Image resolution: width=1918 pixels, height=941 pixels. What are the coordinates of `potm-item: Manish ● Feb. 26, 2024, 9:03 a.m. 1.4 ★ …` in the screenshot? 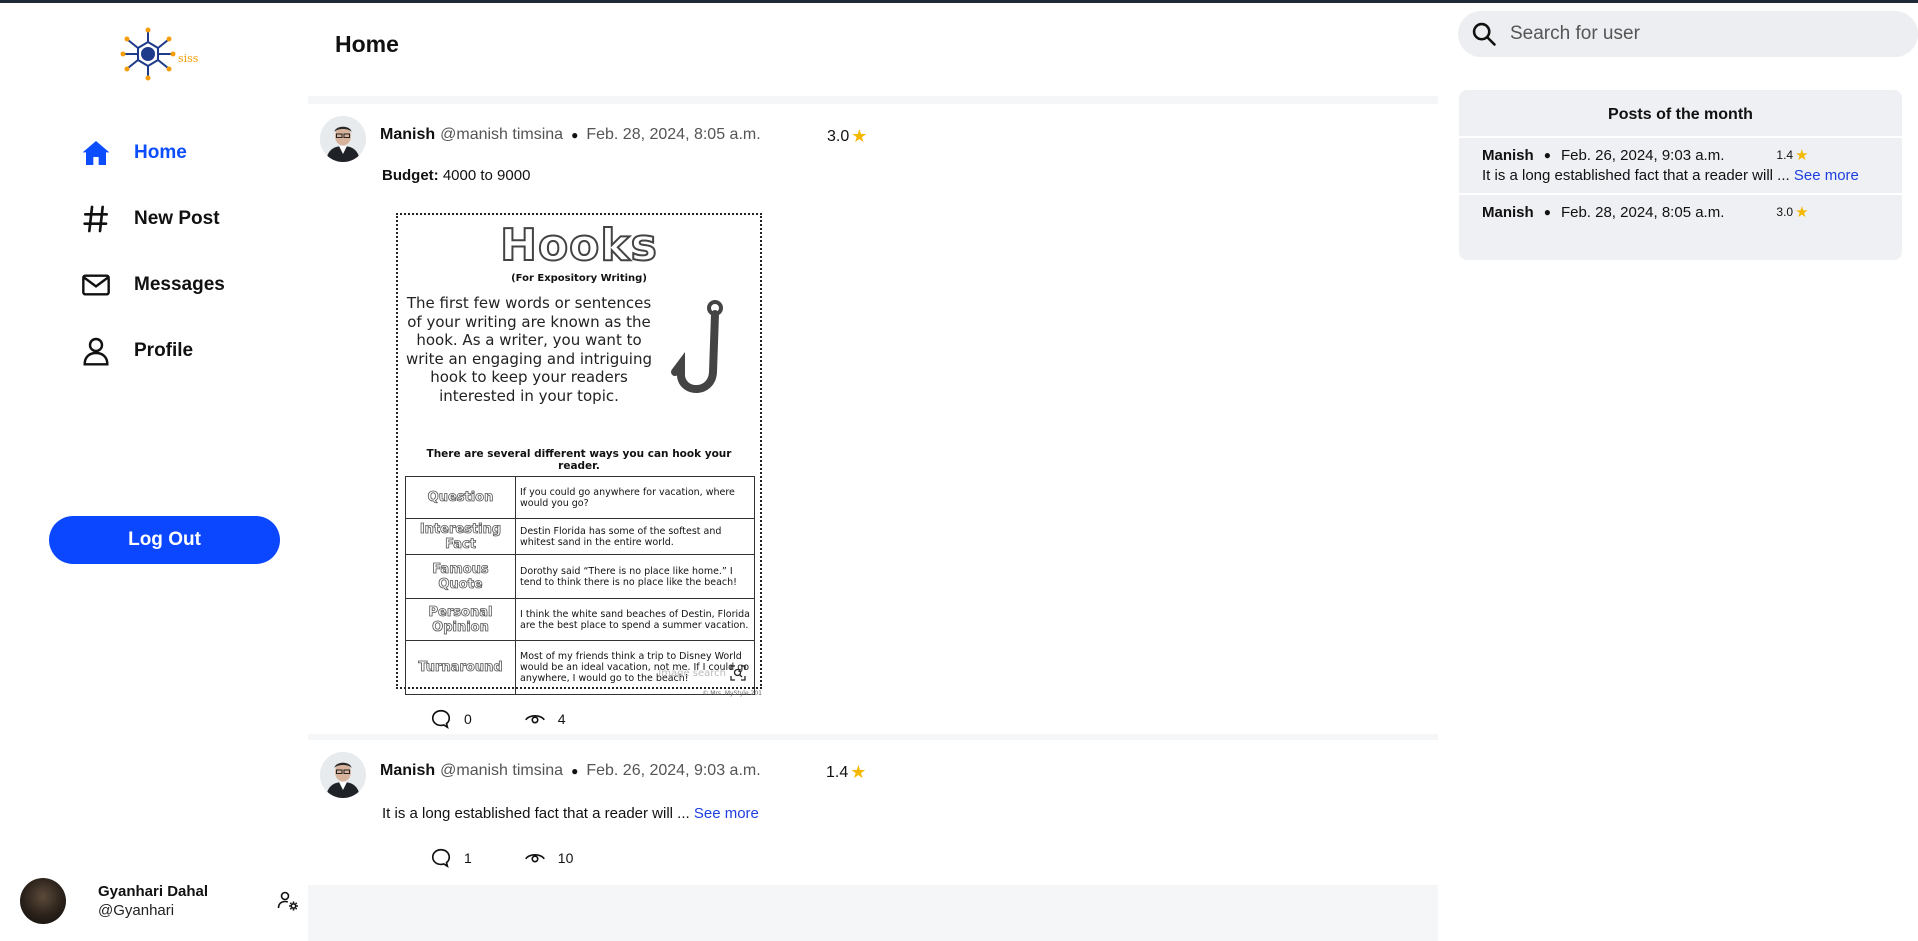 It's located at (1680, 164).